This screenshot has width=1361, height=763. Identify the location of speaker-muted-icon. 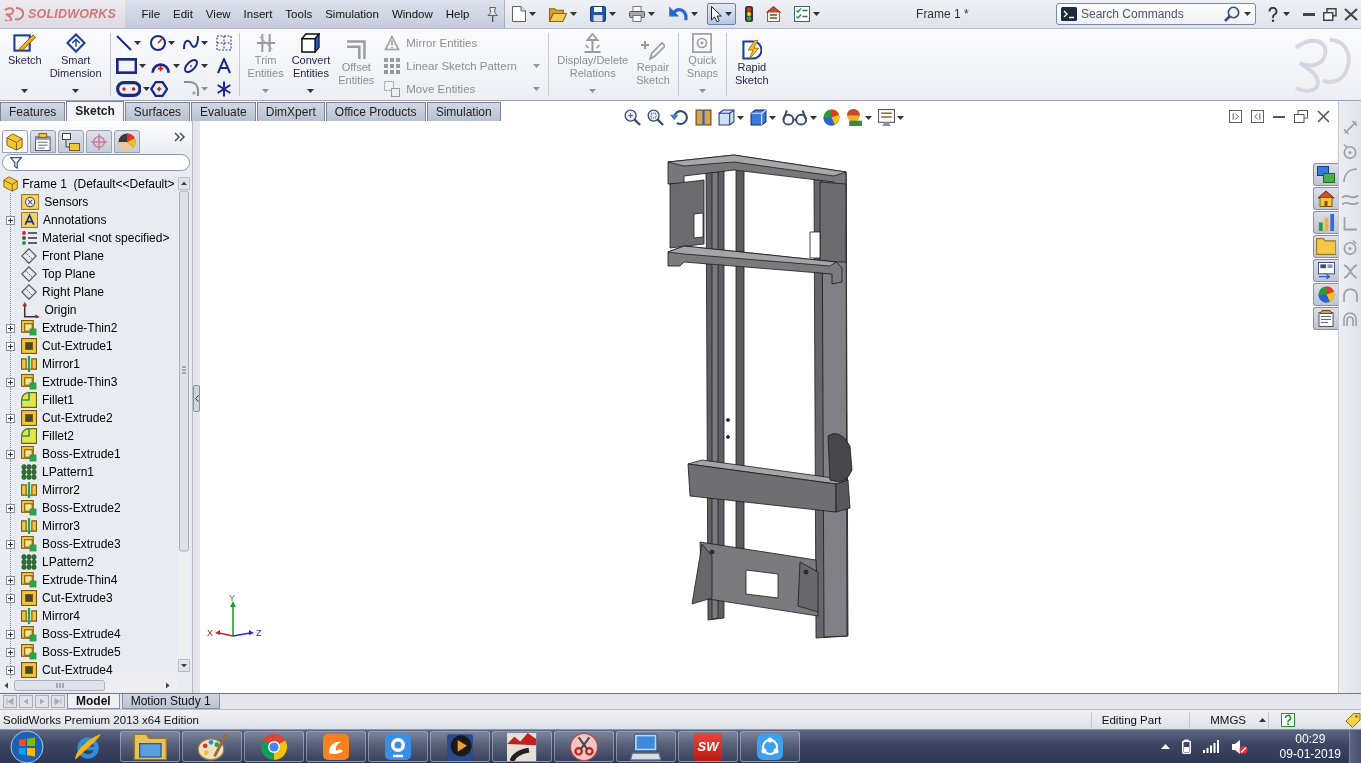
(1239, 746).